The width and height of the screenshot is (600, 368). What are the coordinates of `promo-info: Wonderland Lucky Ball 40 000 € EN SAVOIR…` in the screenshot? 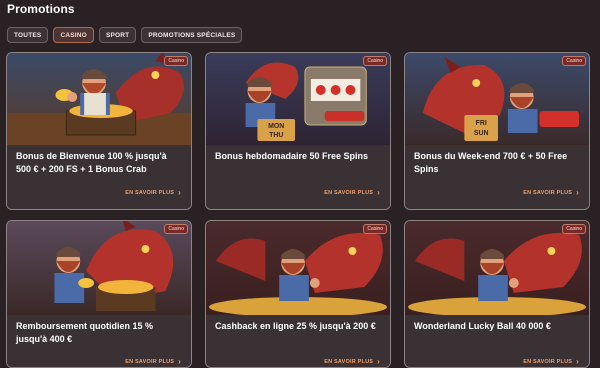 It's located at (497, 341).